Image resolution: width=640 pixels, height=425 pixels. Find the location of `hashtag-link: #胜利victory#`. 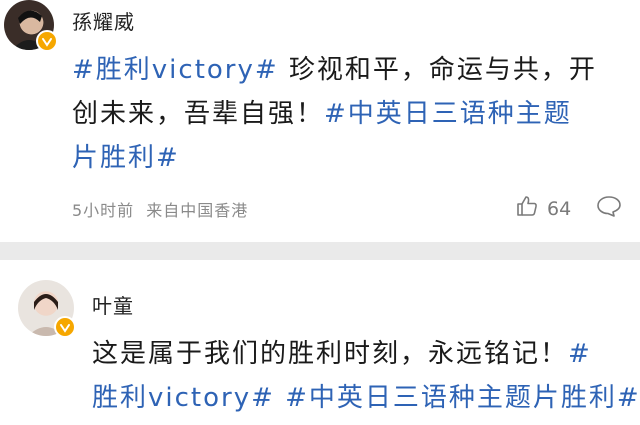

hashtag-link: #胜利victory# is located at coordinates (175, 70).